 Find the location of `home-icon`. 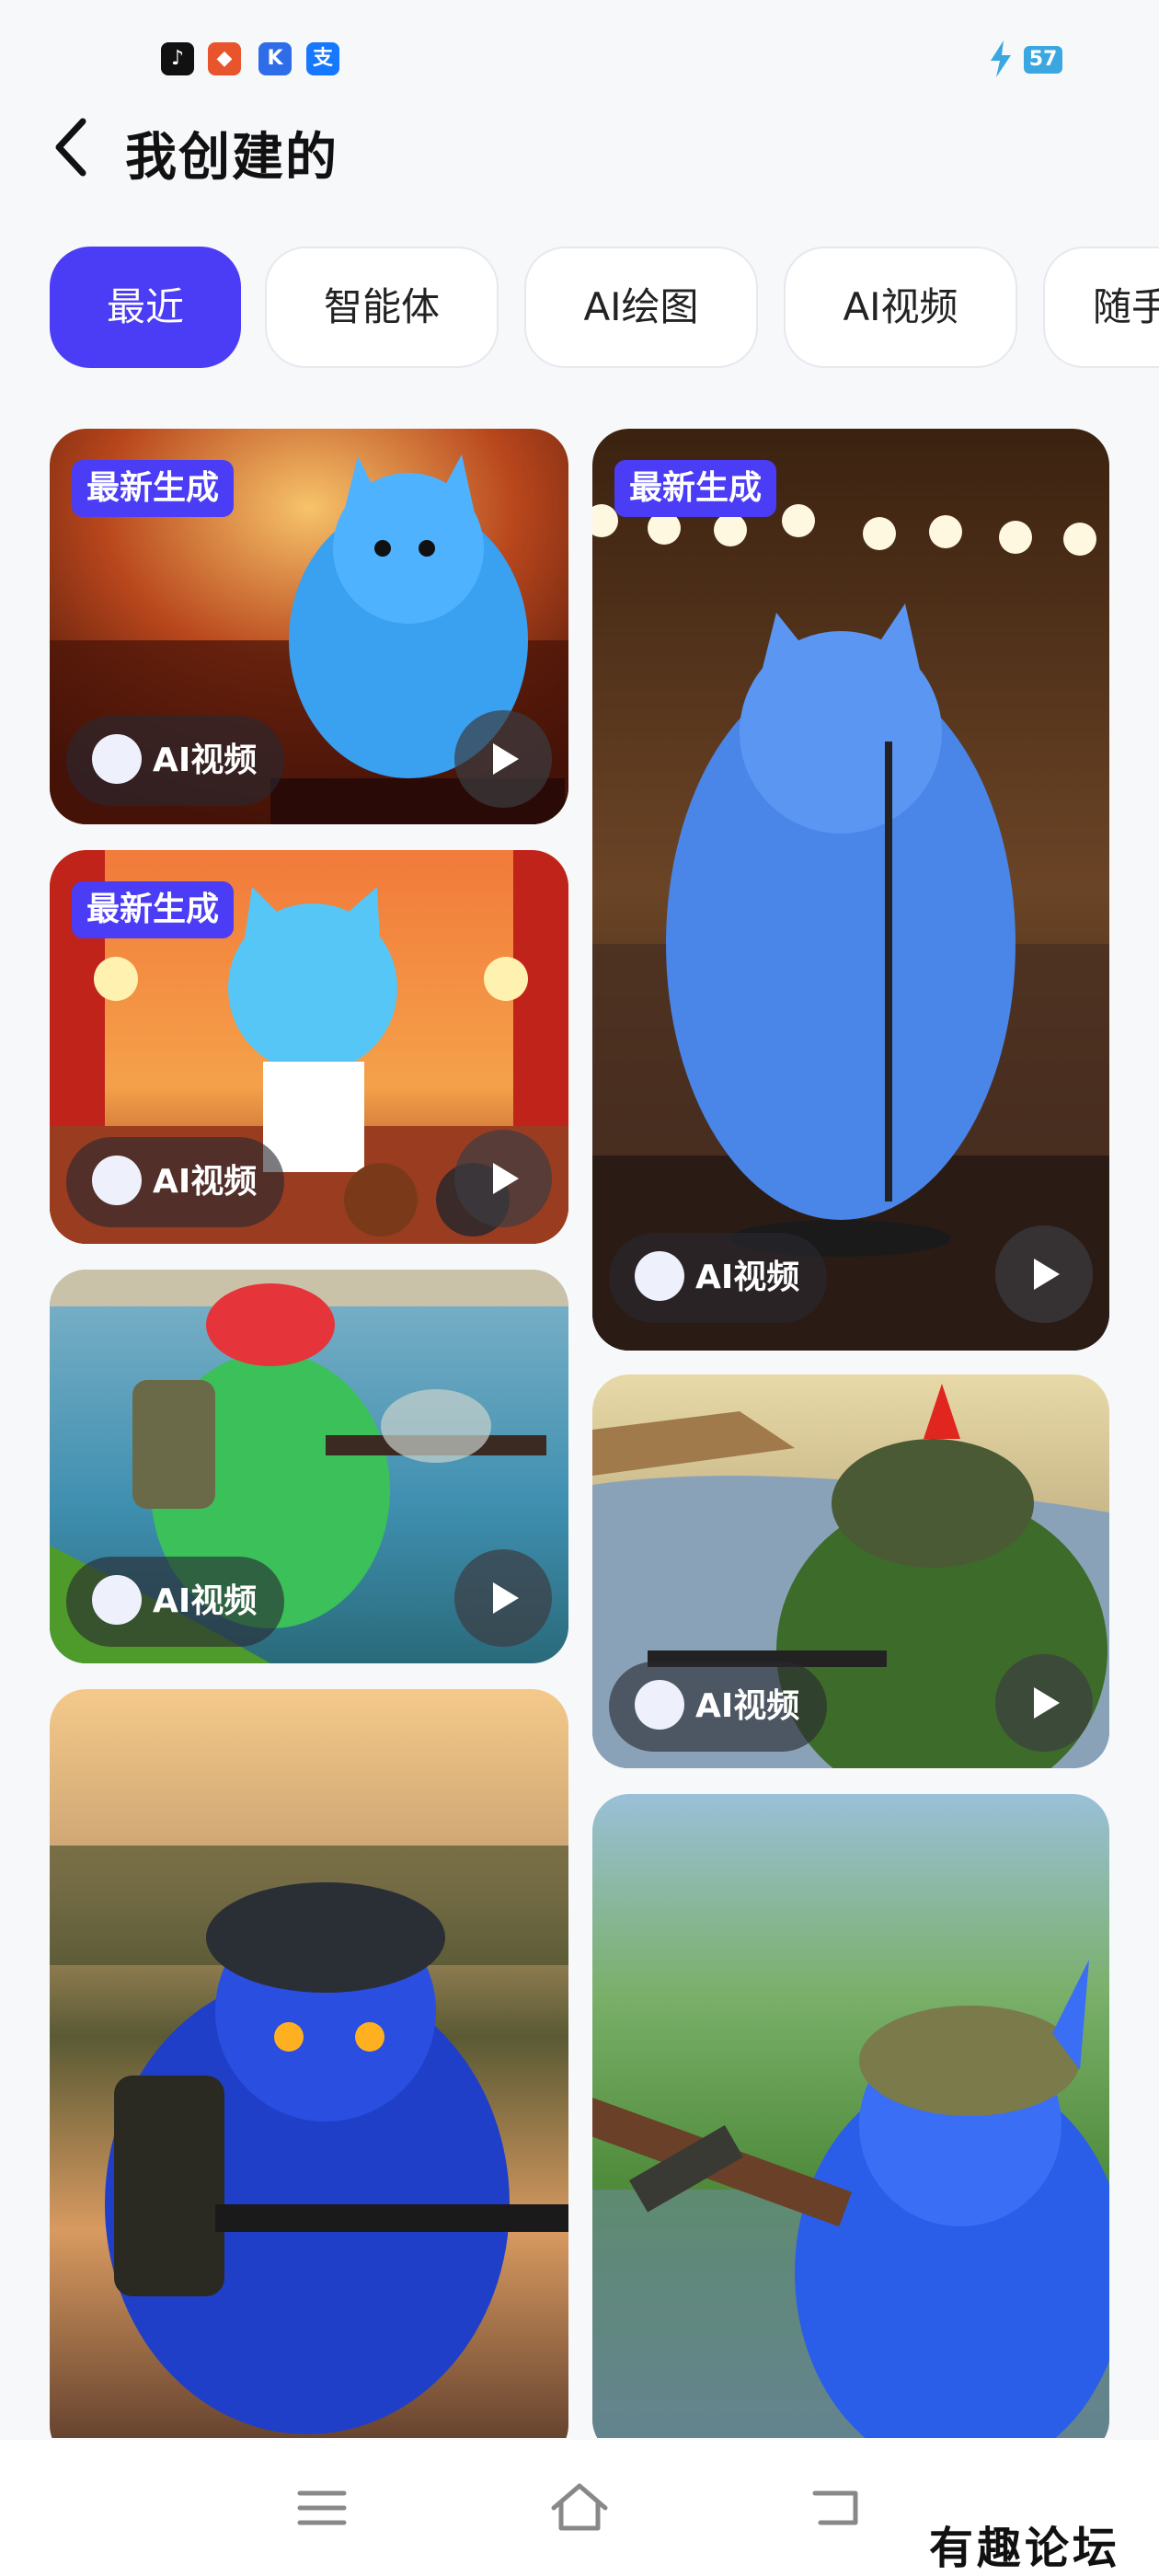

home-icon is located at coordinates (579, 2507).